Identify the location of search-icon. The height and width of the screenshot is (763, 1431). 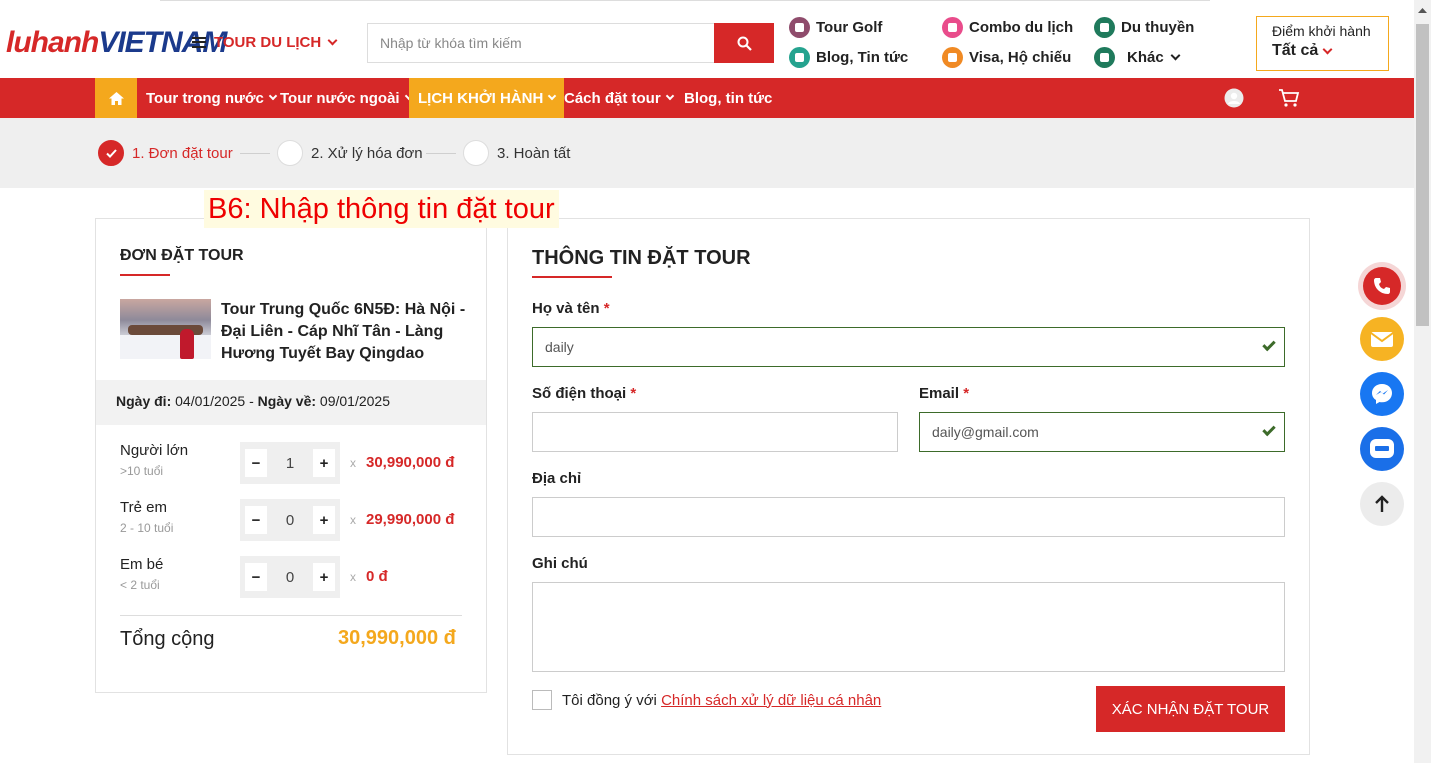
(744, 43).